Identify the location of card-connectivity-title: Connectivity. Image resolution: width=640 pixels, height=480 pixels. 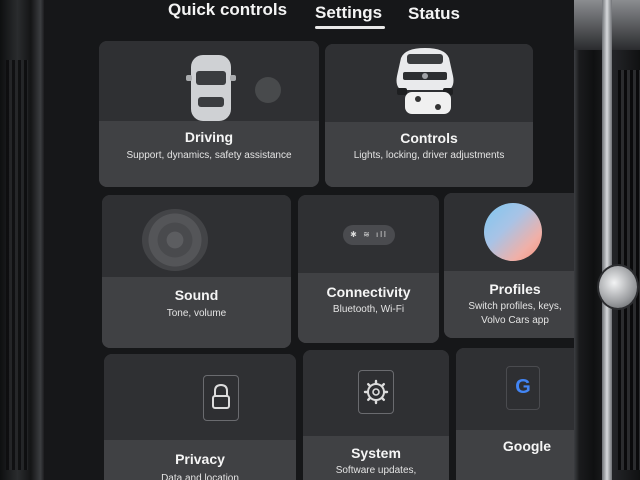
(368, 292).